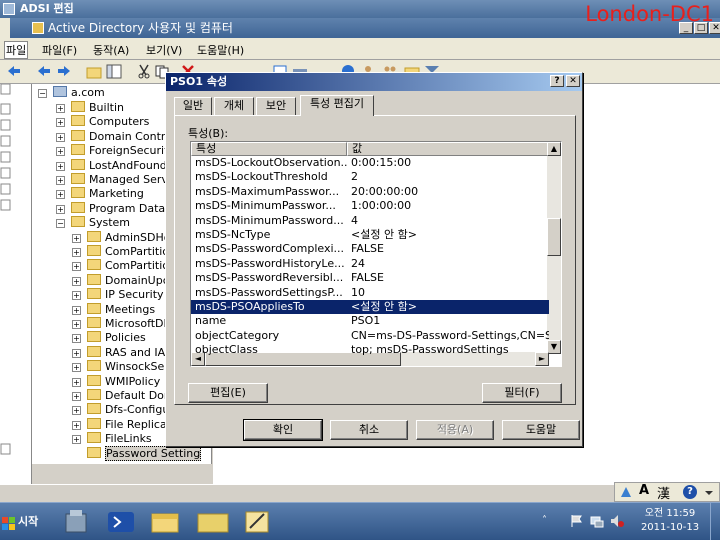  I want to click on expand-icon: −, so click(60, 224).